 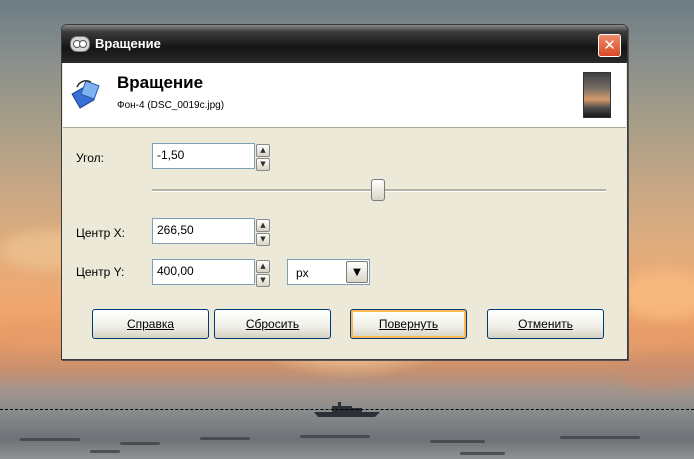 What do you see at coordinates (272, 324) in the screenshot?
I see `reset-button: Сбросить` at bounding box center [272, 324].